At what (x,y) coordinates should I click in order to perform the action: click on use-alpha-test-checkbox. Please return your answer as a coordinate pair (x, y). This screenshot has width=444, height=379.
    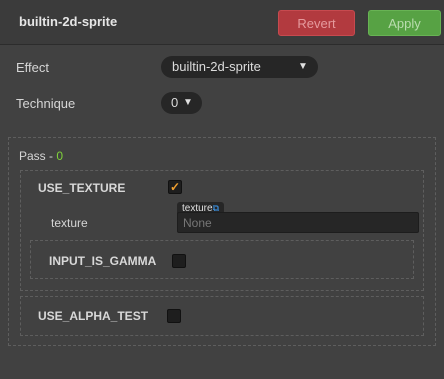
    Looking at the image, I should click on (174, 316).